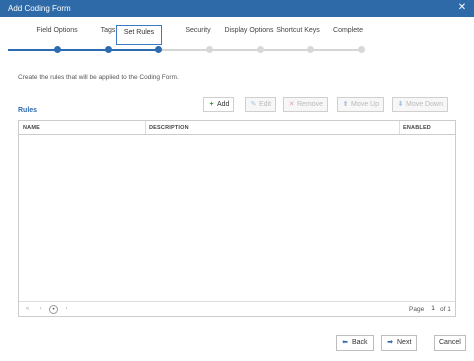 The width and height of the screenshot is (474, 361). What do you see at coordinates (348, 30) in the screenshot?
I see `step-complete: Complete` at bounding box center [348, 30].